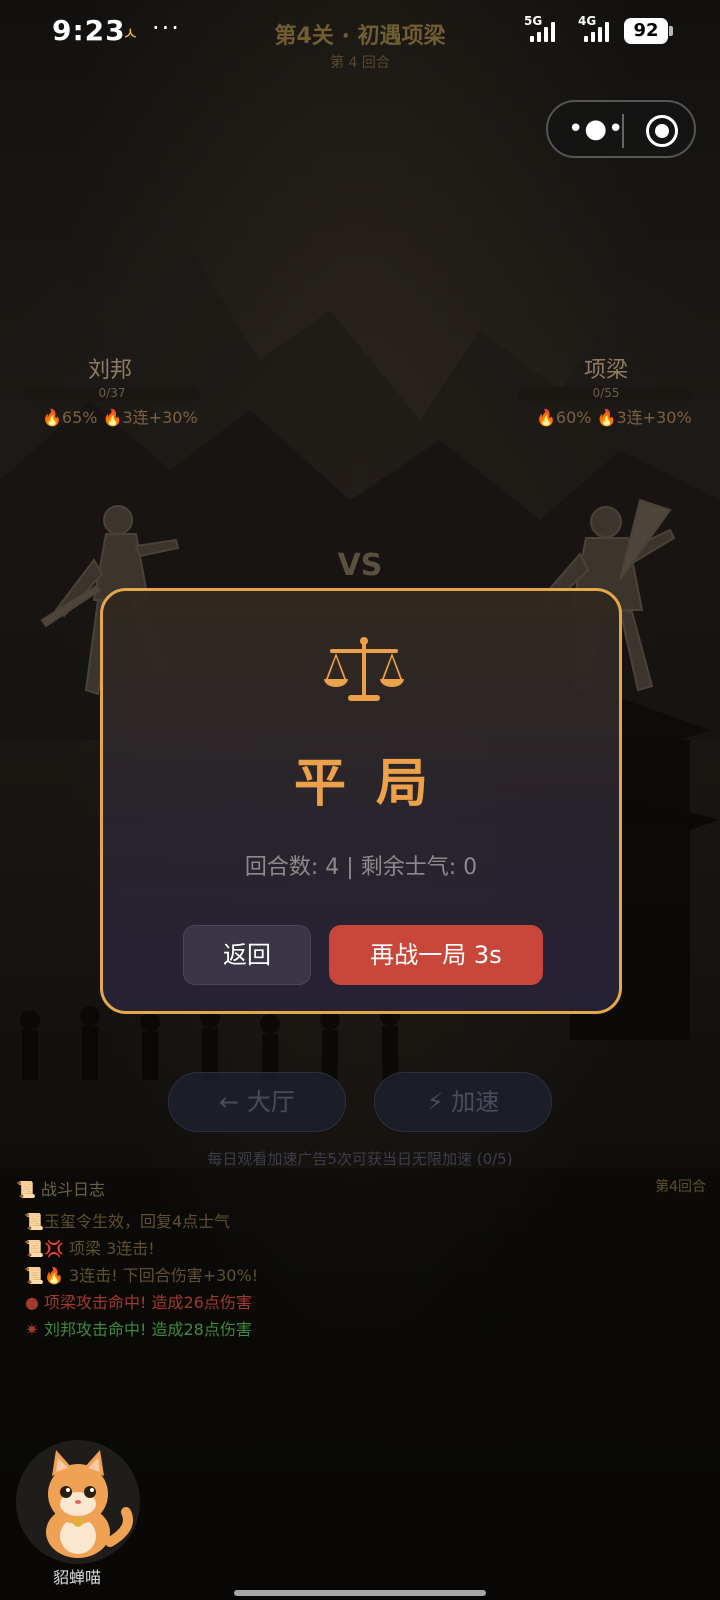  What do you see at coordinates (137, 1221) in the screenshot?
I see `log-line-text: 玉玺令生效，回复4点士气` at bounding box center [137, 1221].